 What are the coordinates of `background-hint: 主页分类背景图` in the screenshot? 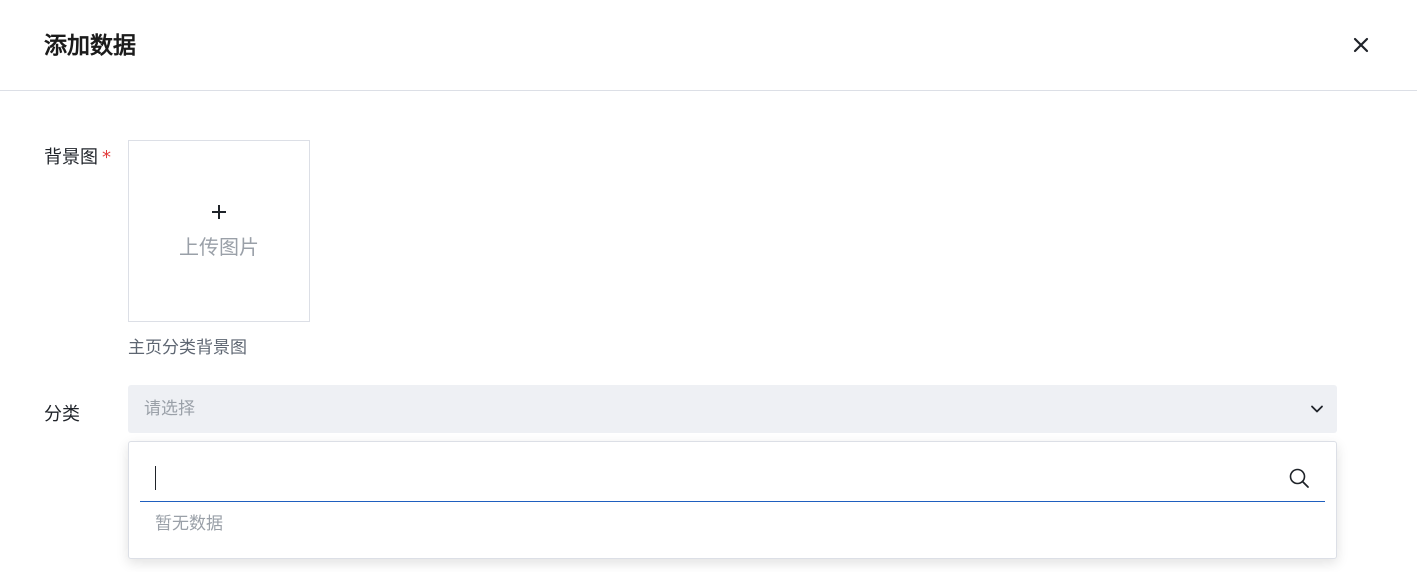 It's located at (187, 348).